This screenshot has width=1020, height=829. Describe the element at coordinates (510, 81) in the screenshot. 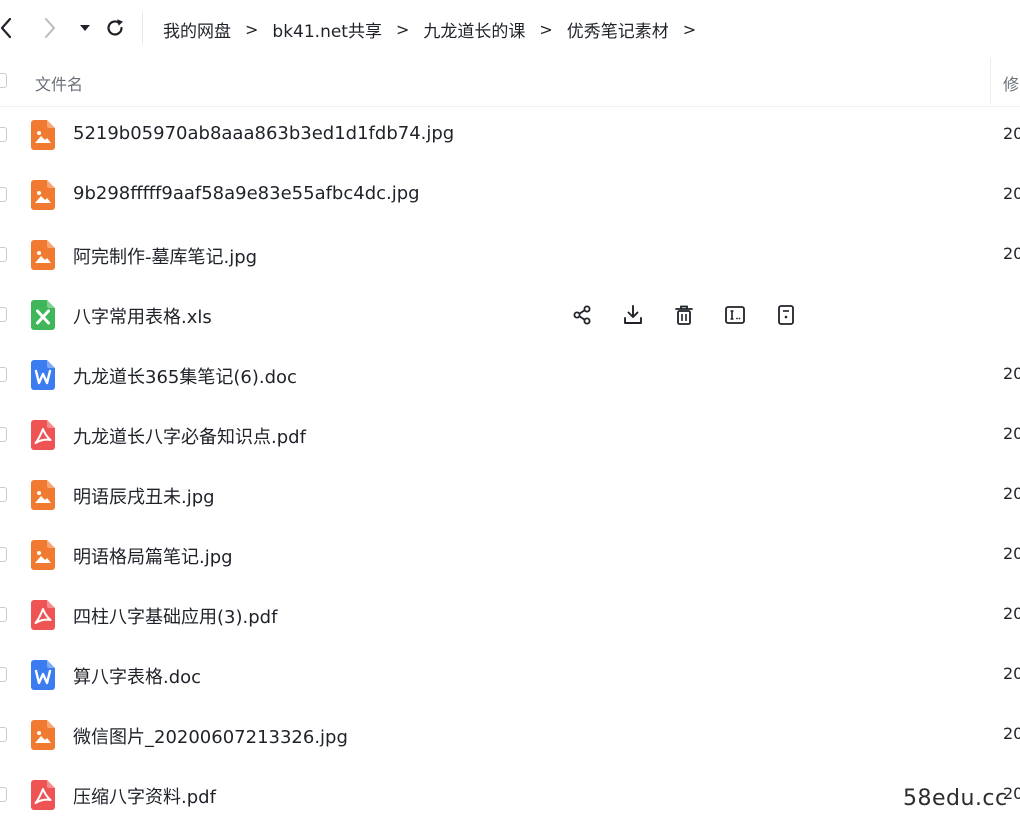

I see `file-list-header: 文件名 修` at that location.